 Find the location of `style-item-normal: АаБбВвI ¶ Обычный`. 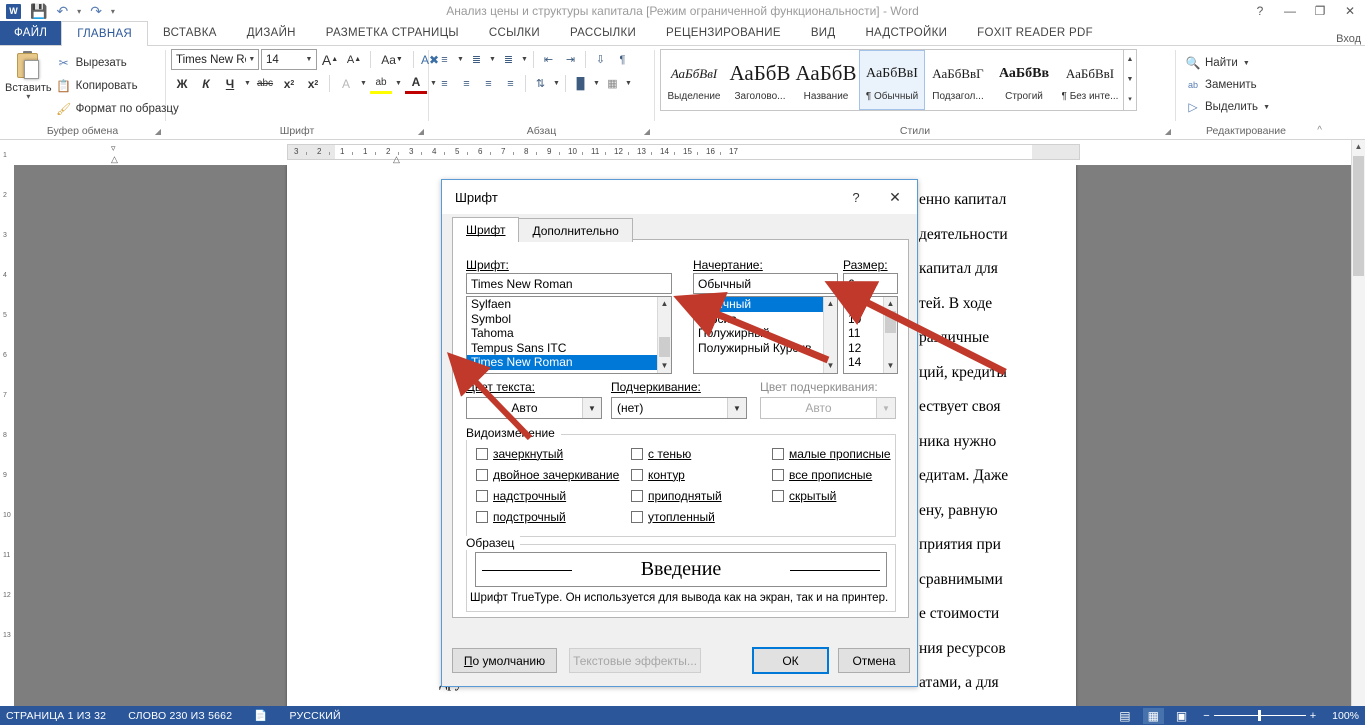

style-item-normal: АаБбВвI ¶ Обычный is located at coordinates (892, 80).